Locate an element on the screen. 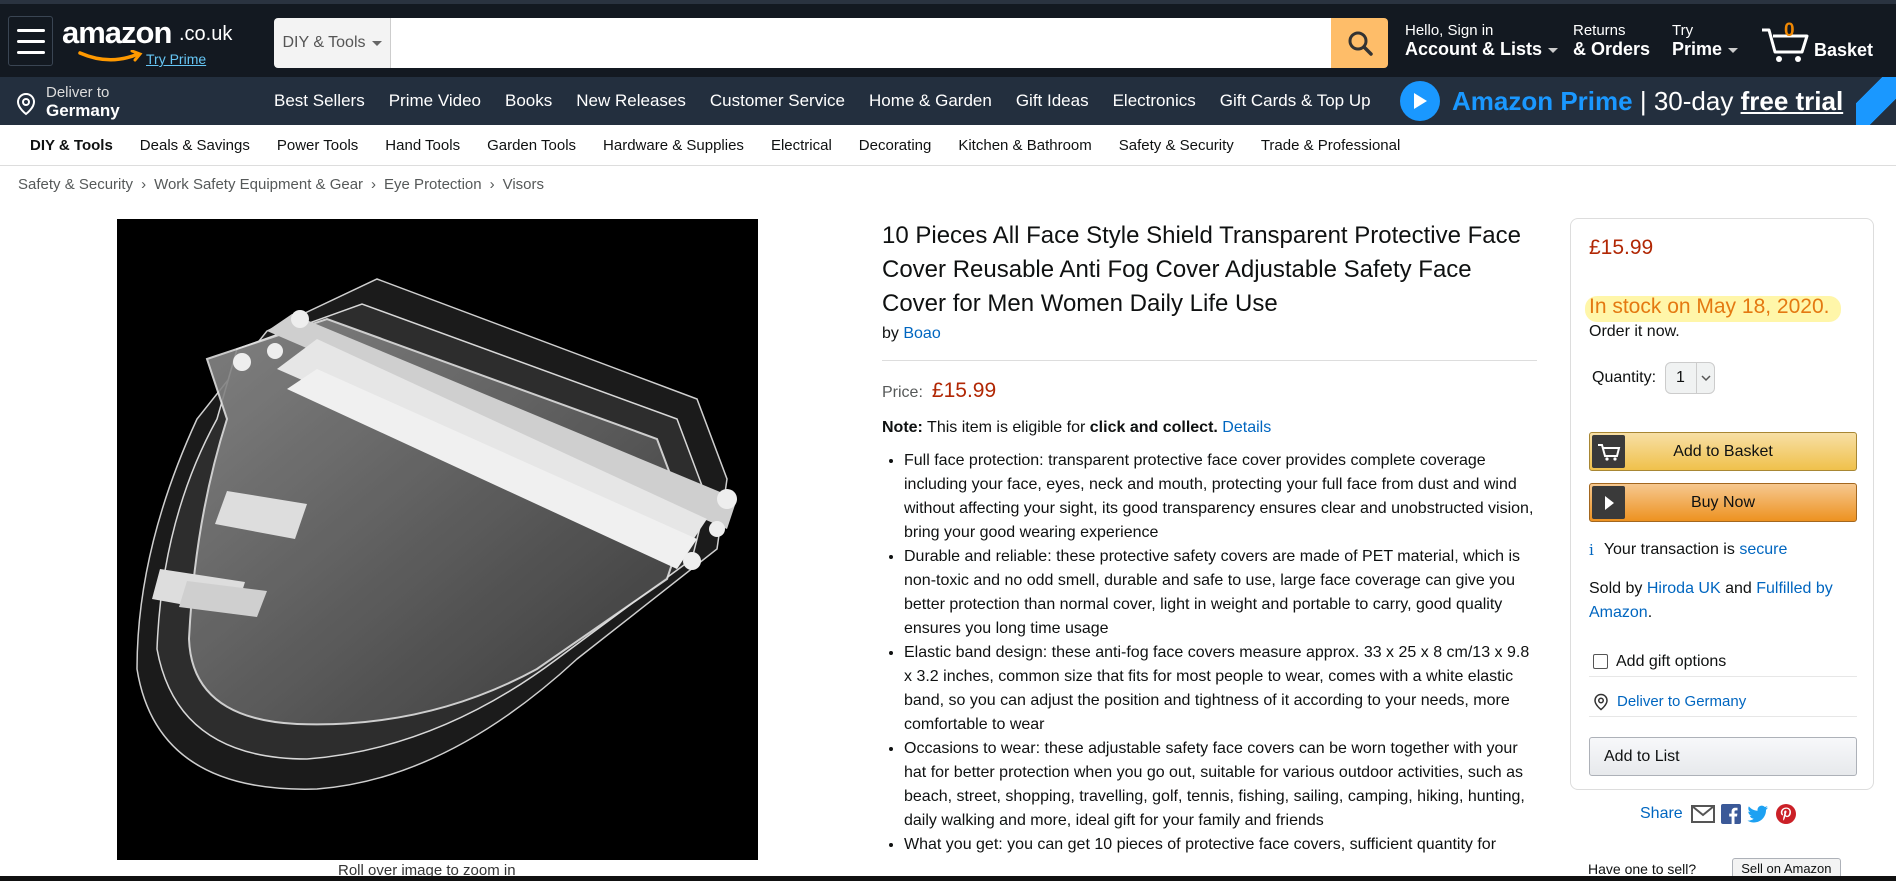  subnav-kitchen-bathroom: Kitchen & Bathroom is located at coordinates (1024, 145).